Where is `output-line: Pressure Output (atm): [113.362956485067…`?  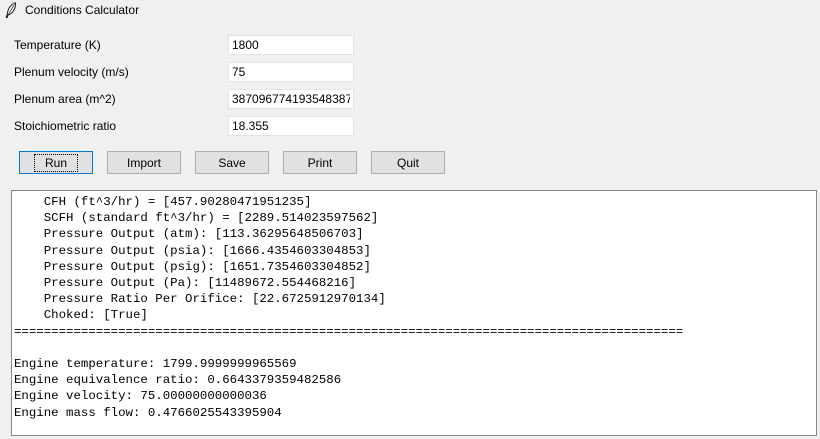 output-line: Pressure Output (atm): [113.362956485067… is located at coordinates (189, 234).